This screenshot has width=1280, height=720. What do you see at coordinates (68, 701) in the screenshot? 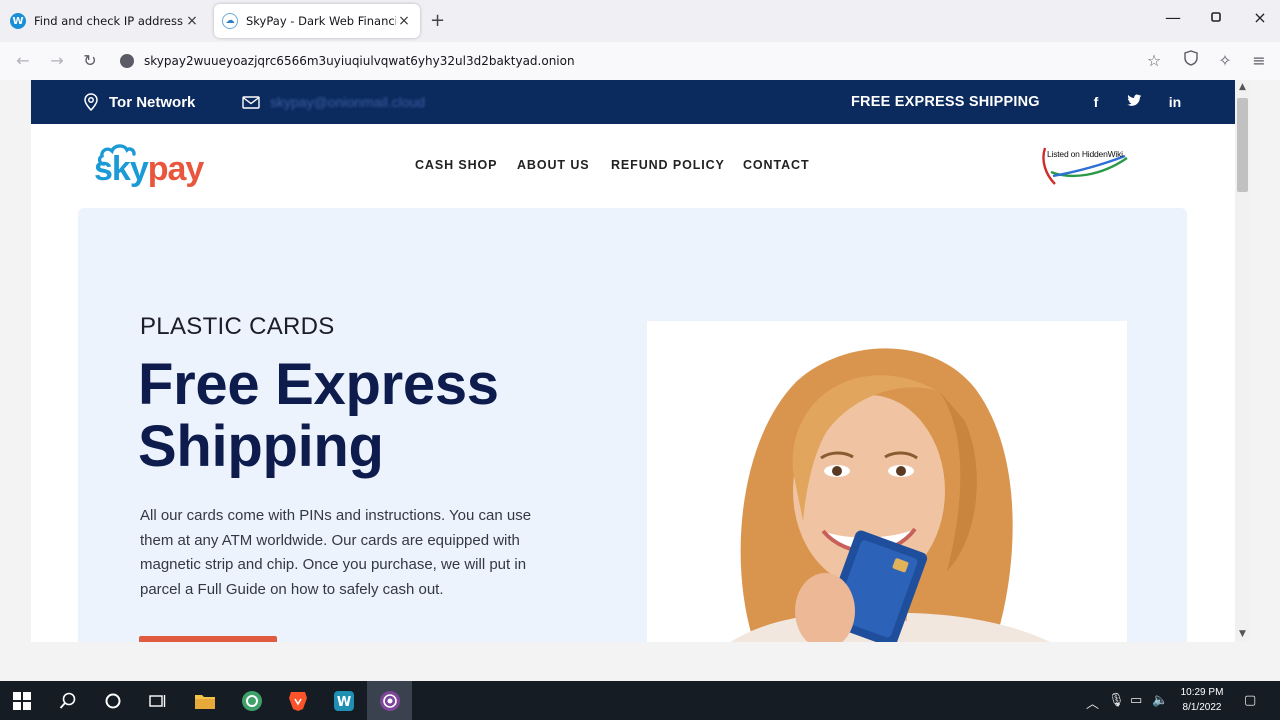
I see `search-icon` at bounding box center [68, 701].